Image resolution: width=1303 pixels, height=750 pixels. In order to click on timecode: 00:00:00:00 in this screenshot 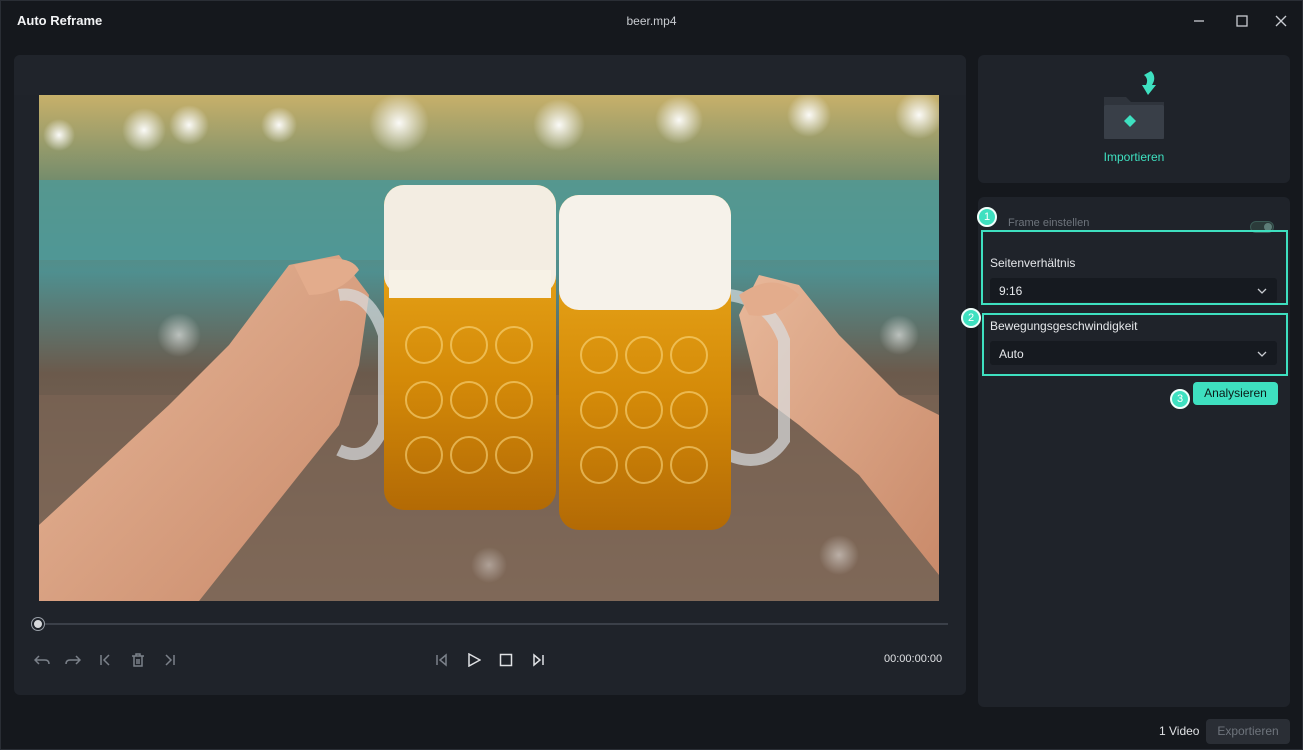, I will do `click(913, 659)`.